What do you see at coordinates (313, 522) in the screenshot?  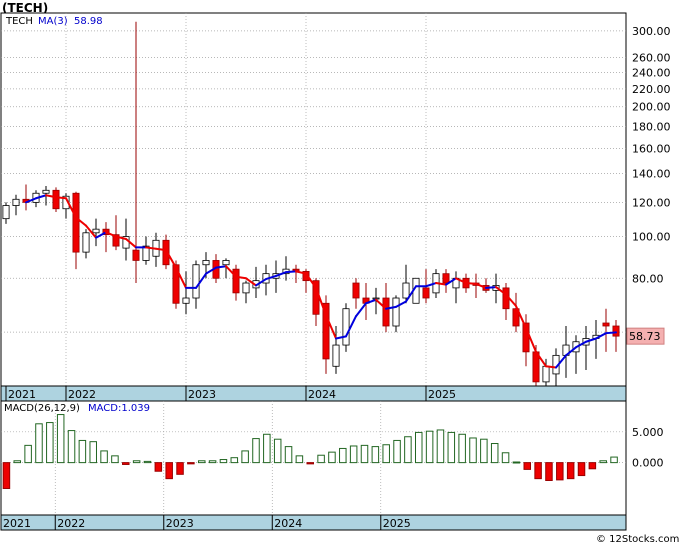 I see `macd-x-axis-band` at bounding box center [313, 522].